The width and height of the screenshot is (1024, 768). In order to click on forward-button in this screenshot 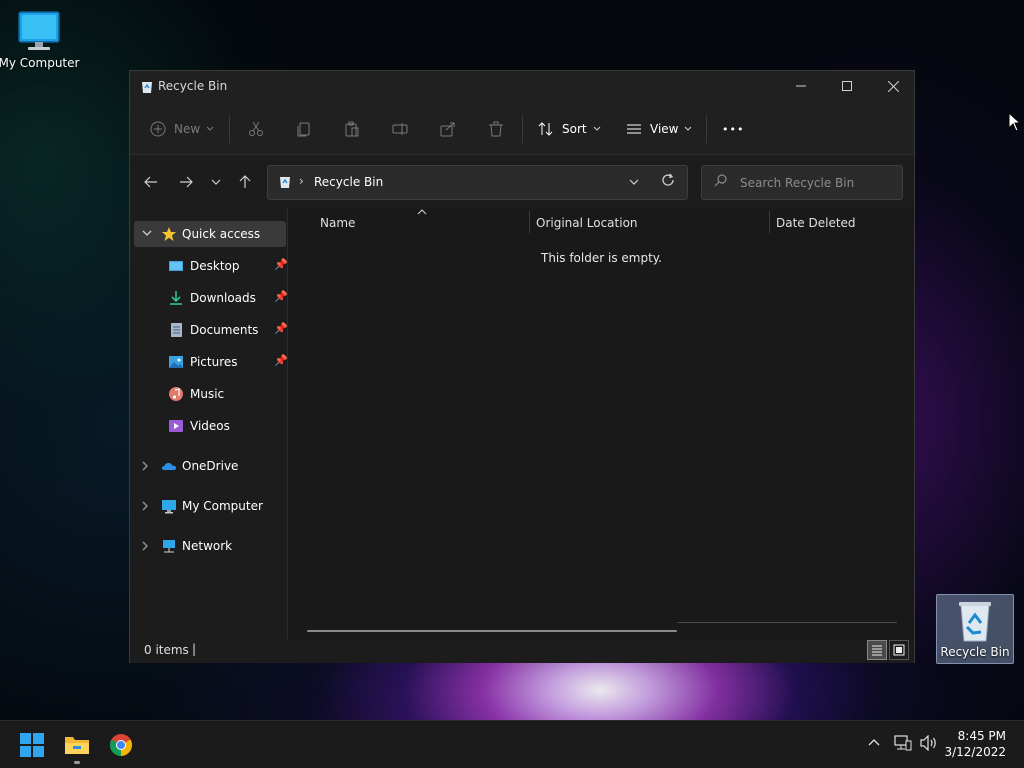, I will do `click(186, 182)`.